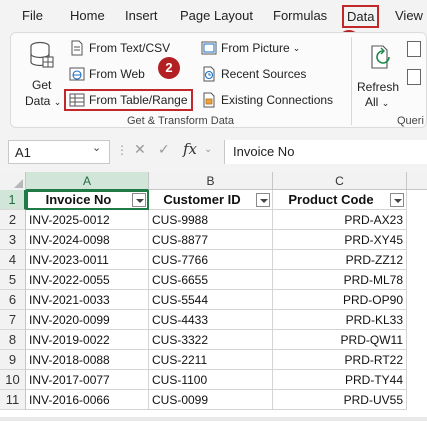 This screenshot has height=421, width=427. What do you see at coordinates (42, 85) in the screenshot?
I see `get-data-label: Get` at bounding box center [42, 85].